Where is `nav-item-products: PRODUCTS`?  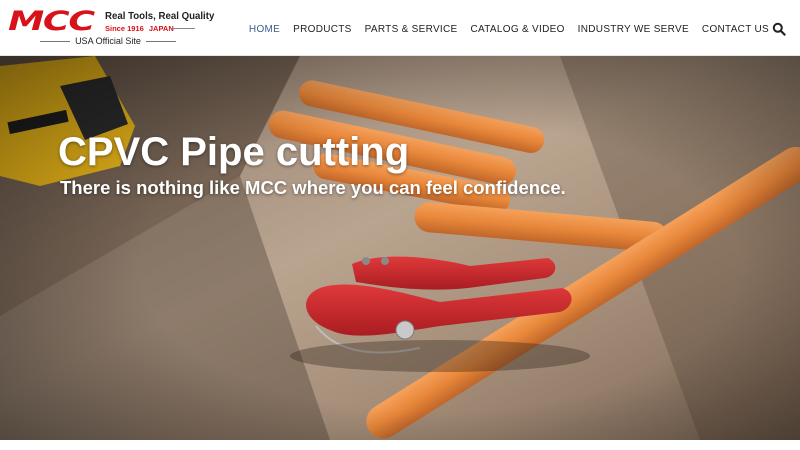 nav-item-products: PRODUCTS is located at coordinates (322, 29).